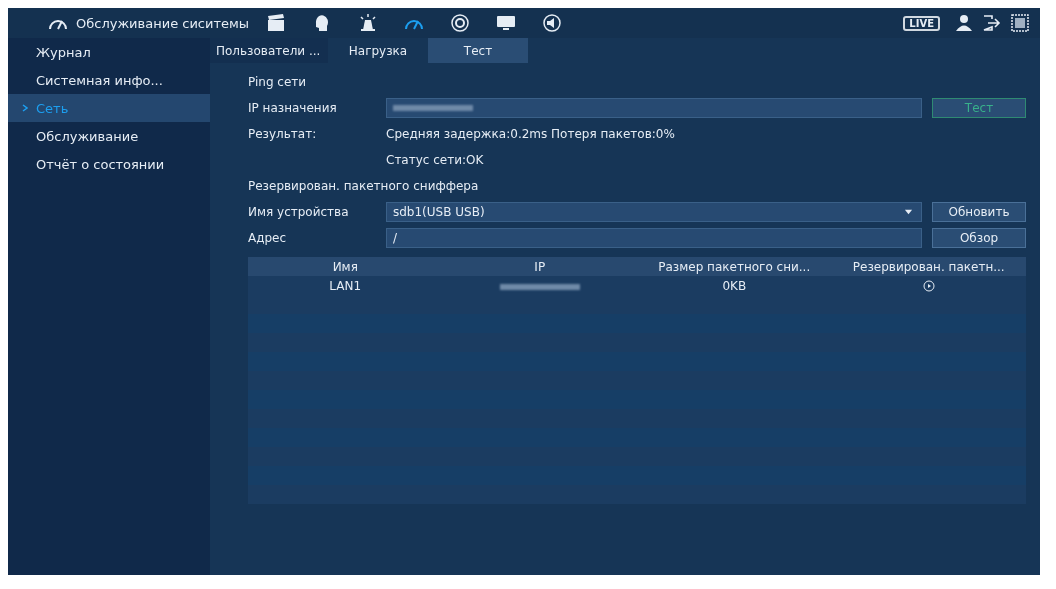 Image resolution: width=1056 pixels, height=589 pixels. I want to click on device-dropdown: sdb1(USB USB), so click(654, 212).